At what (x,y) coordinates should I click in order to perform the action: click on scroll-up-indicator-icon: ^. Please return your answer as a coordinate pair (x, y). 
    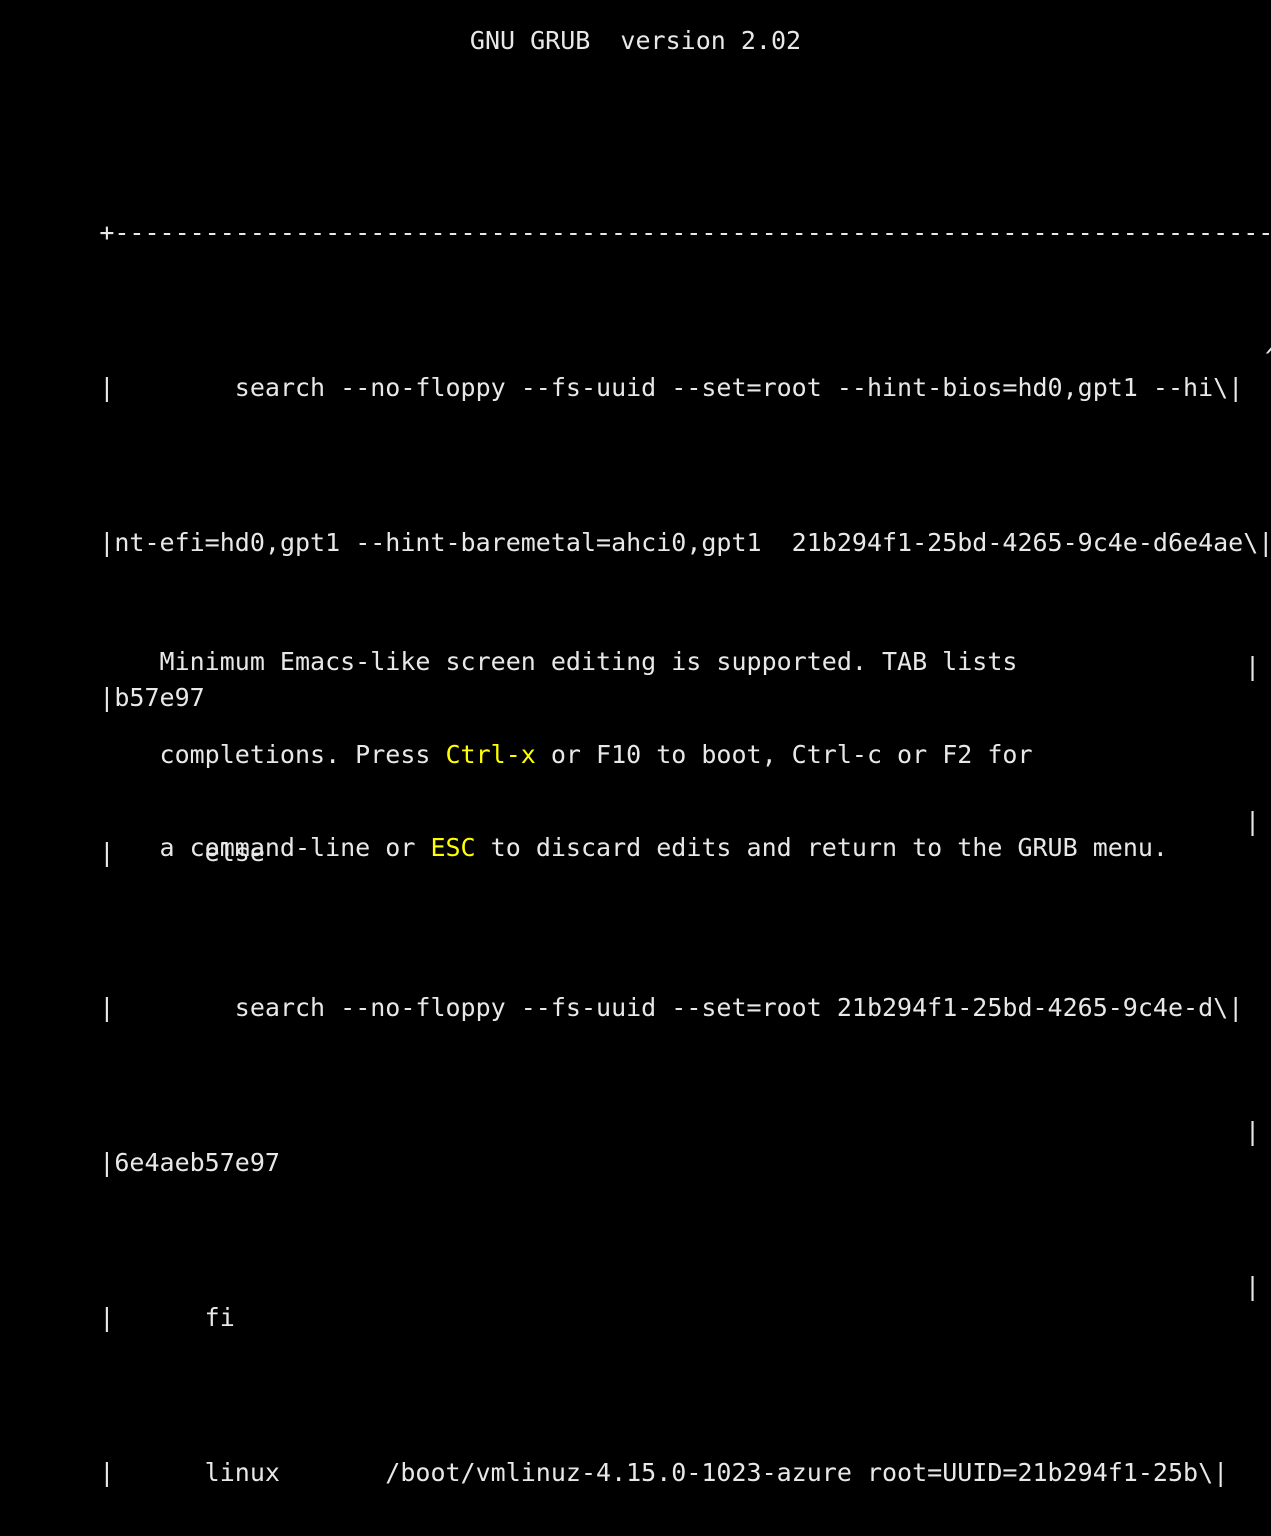
    Looking at the image, I should click on (1268, 356).